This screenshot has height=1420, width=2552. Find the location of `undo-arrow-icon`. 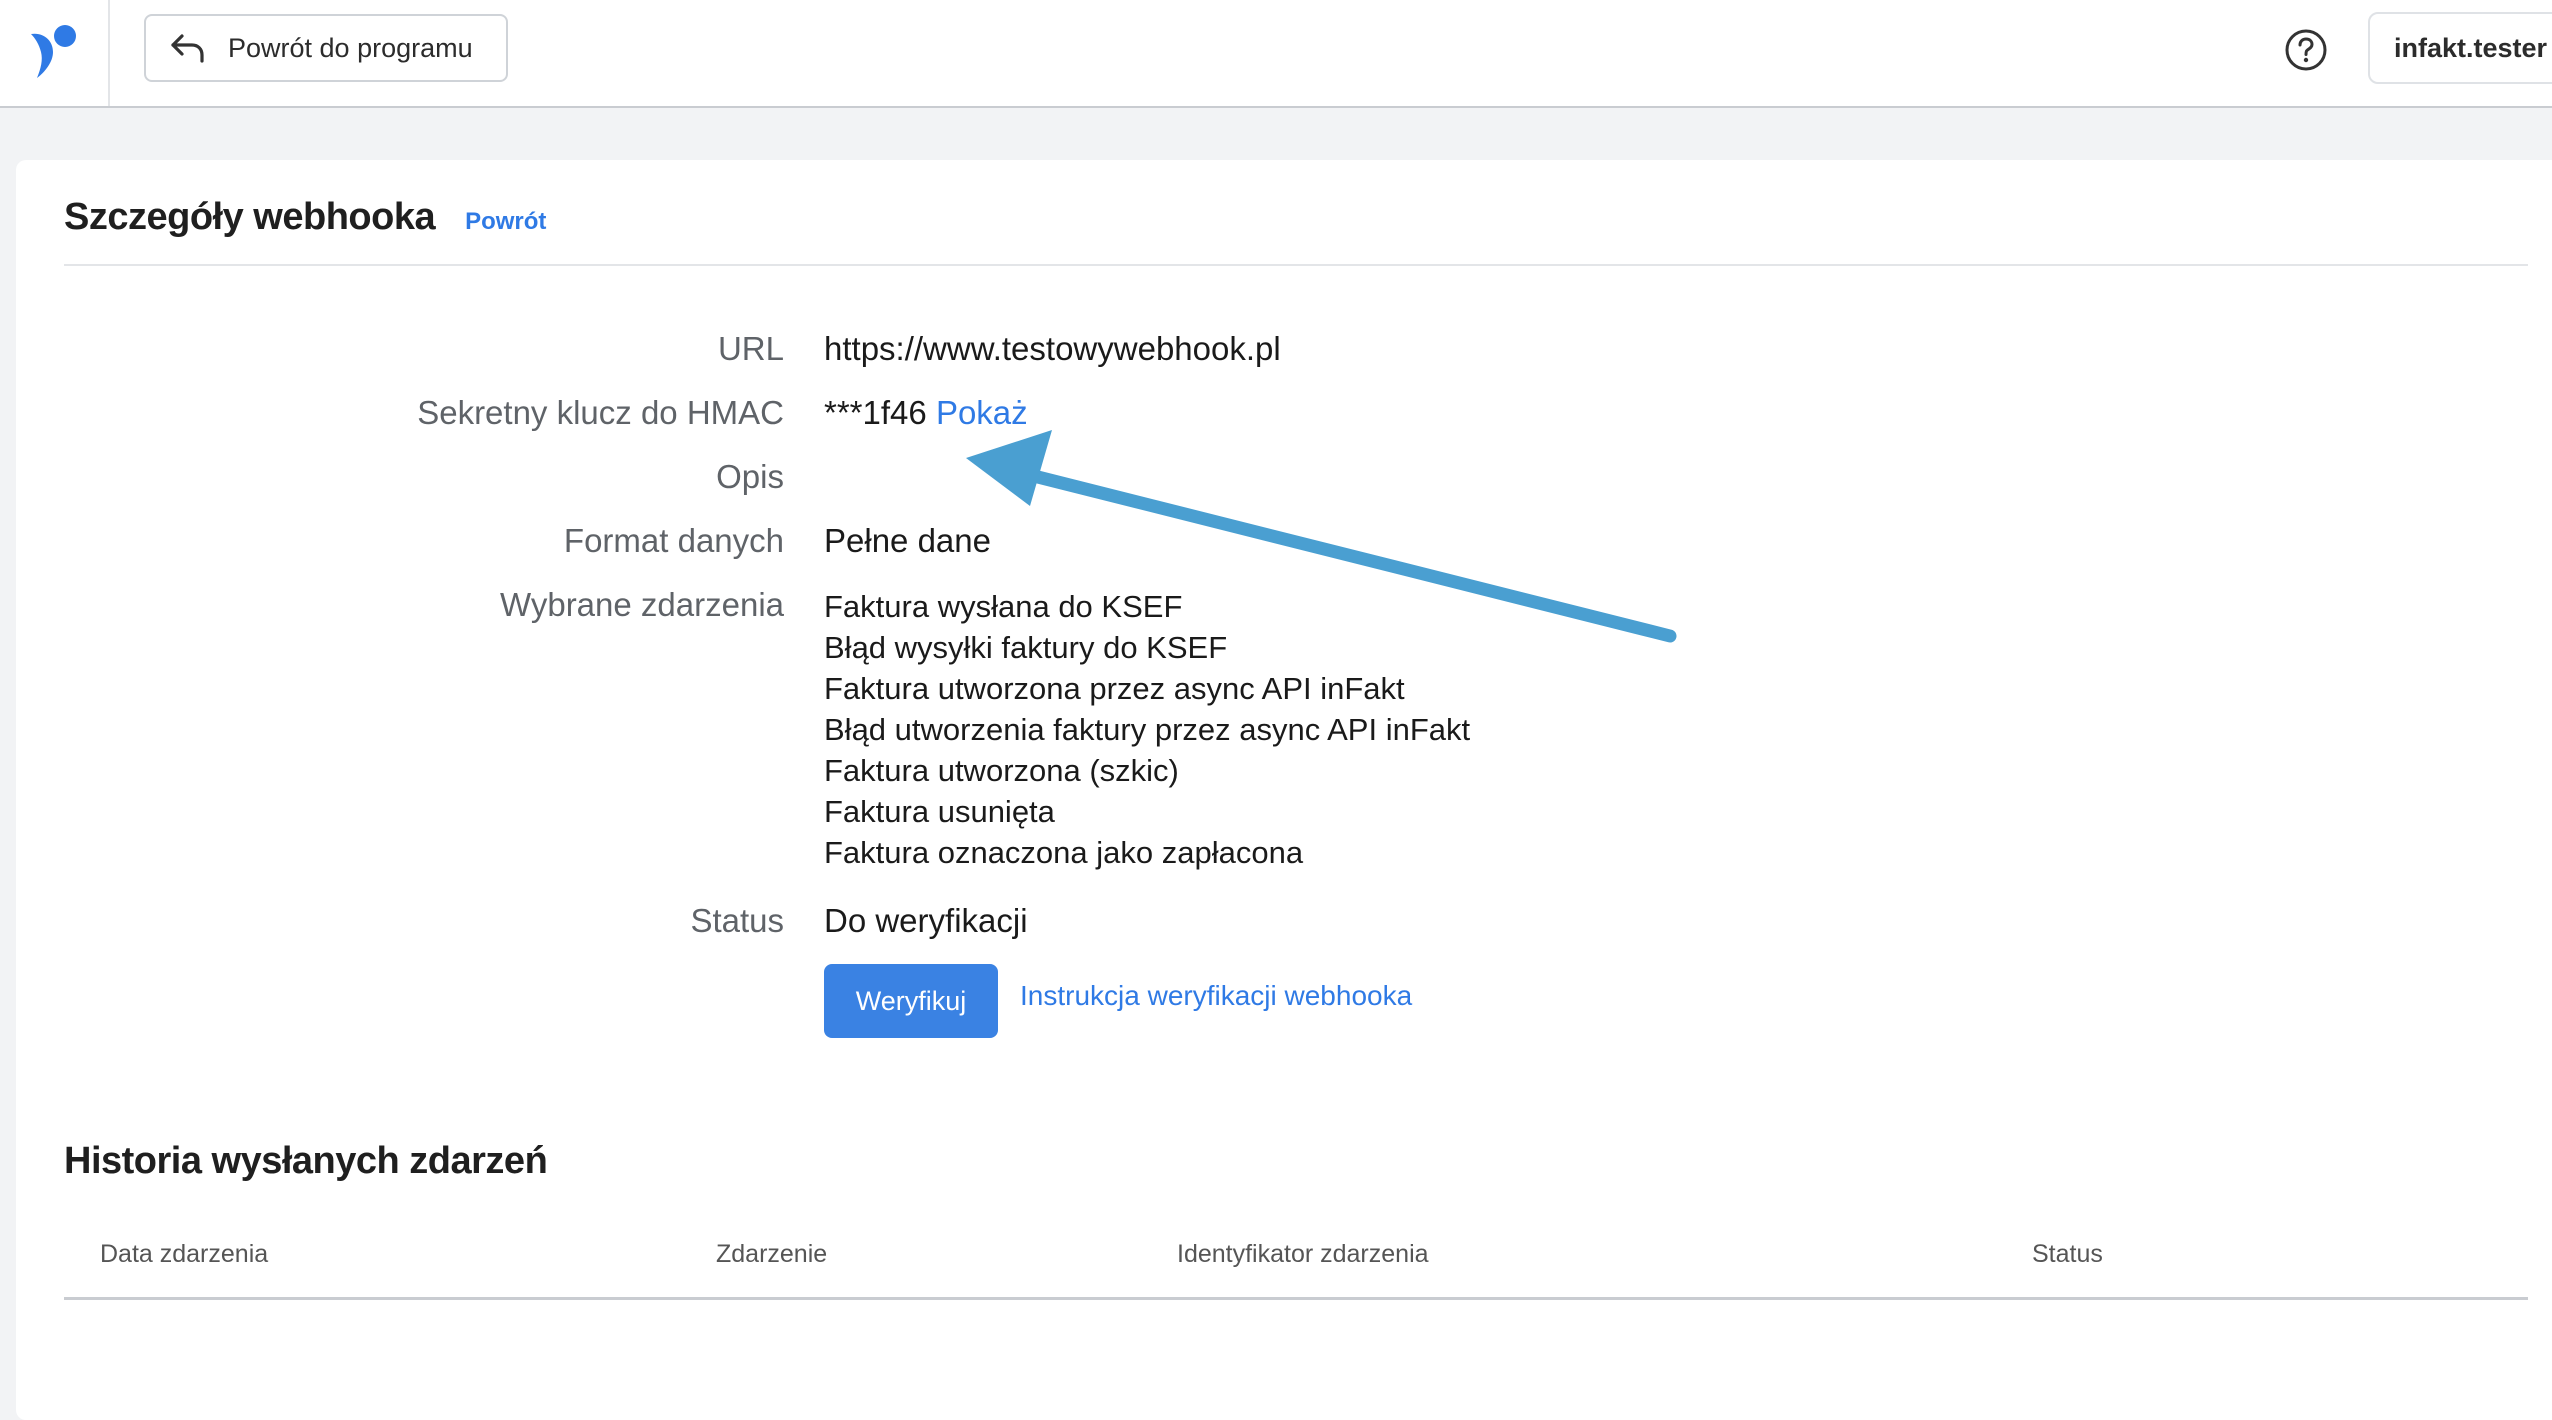

undo-arrow-icon is located at coordinates (188, 48).